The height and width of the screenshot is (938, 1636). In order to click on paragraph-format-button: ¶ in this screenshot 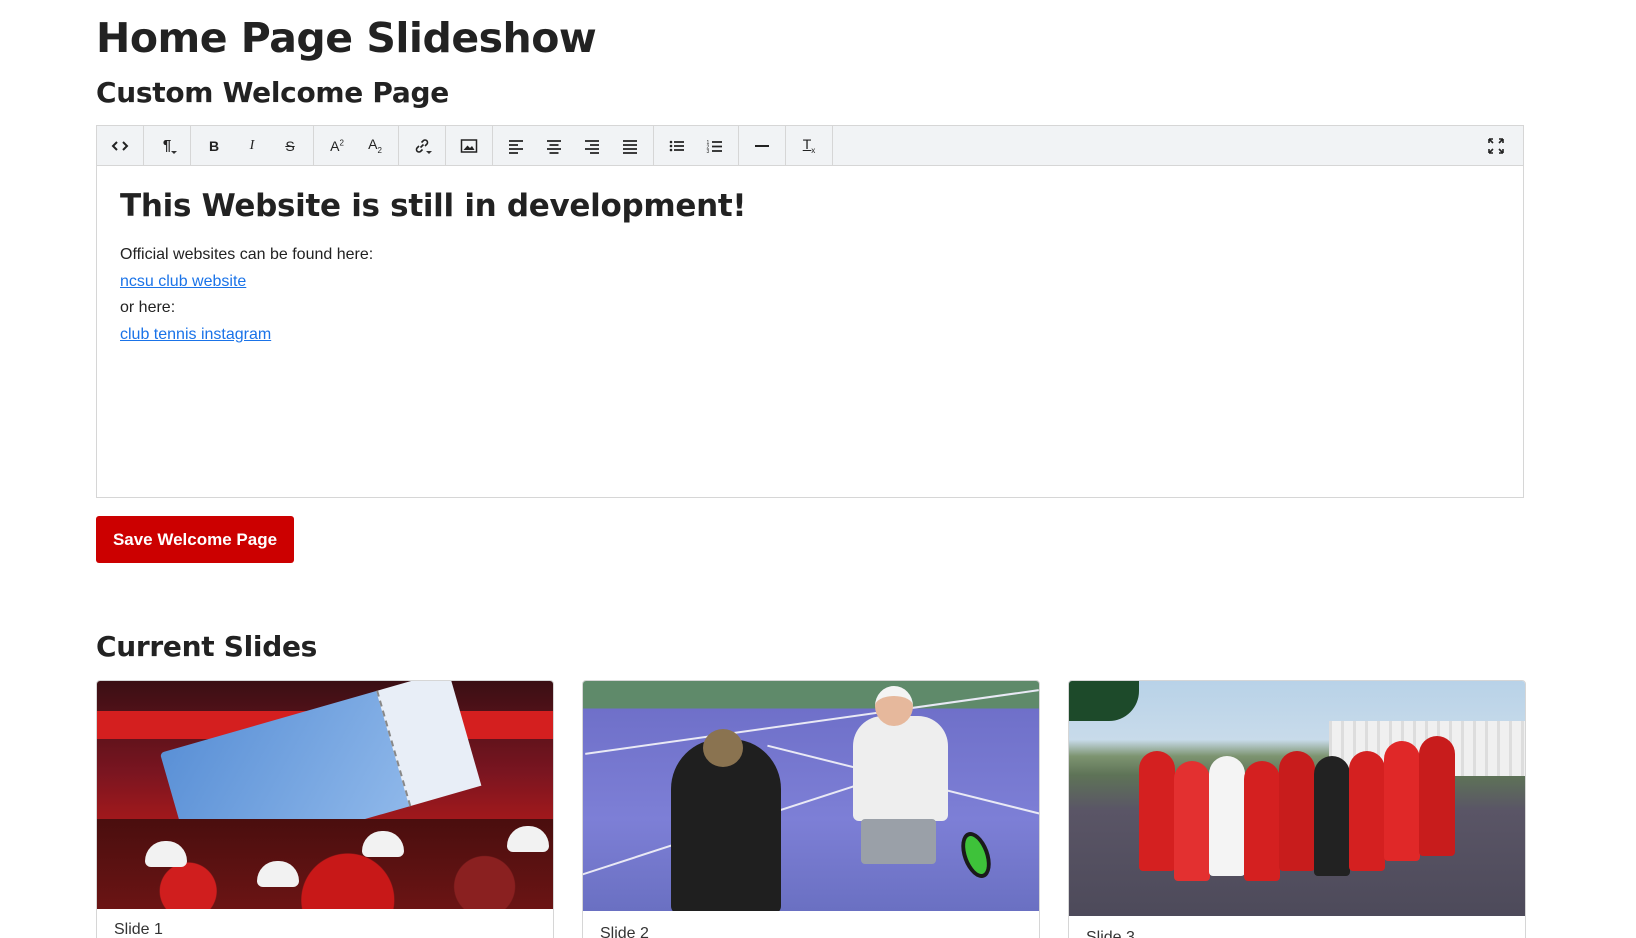, I will do `click(167, 145)`.